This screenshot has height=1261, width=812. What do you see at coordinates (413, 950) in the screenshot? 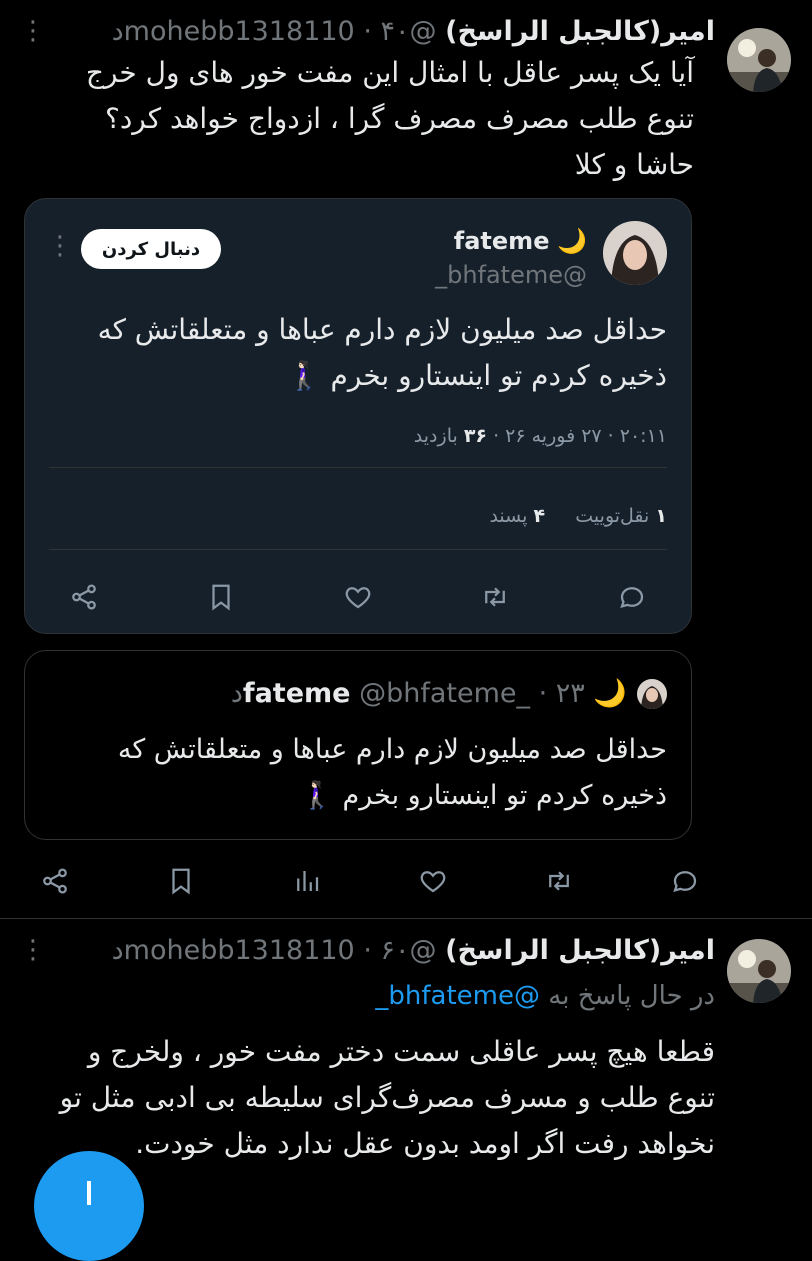
I see `tweet-header: امیر(کالجبل الراسخ) @mohebb1318110 · ۶۰د` at bounding box center [413, 950].